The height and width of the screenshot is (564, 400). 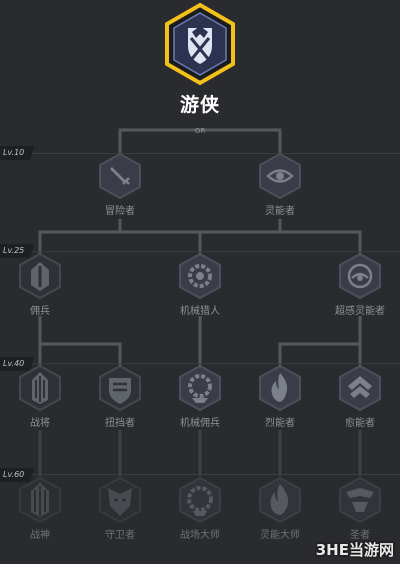 I want to click on class-label: 战场大师, so click(x=200, y=535).